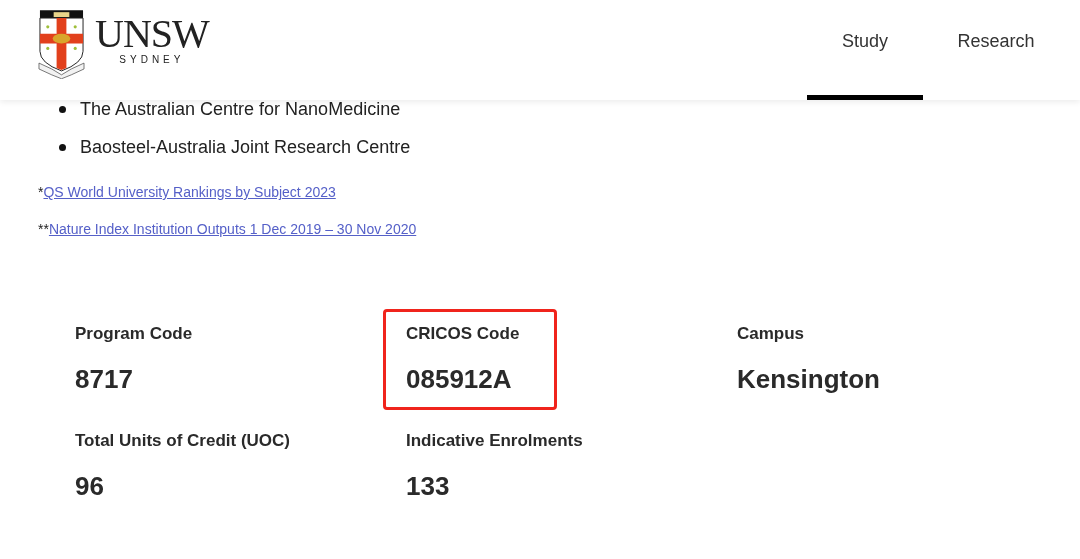  I want to click on logo-subtitle: SYDNEY, so click(152, 60).